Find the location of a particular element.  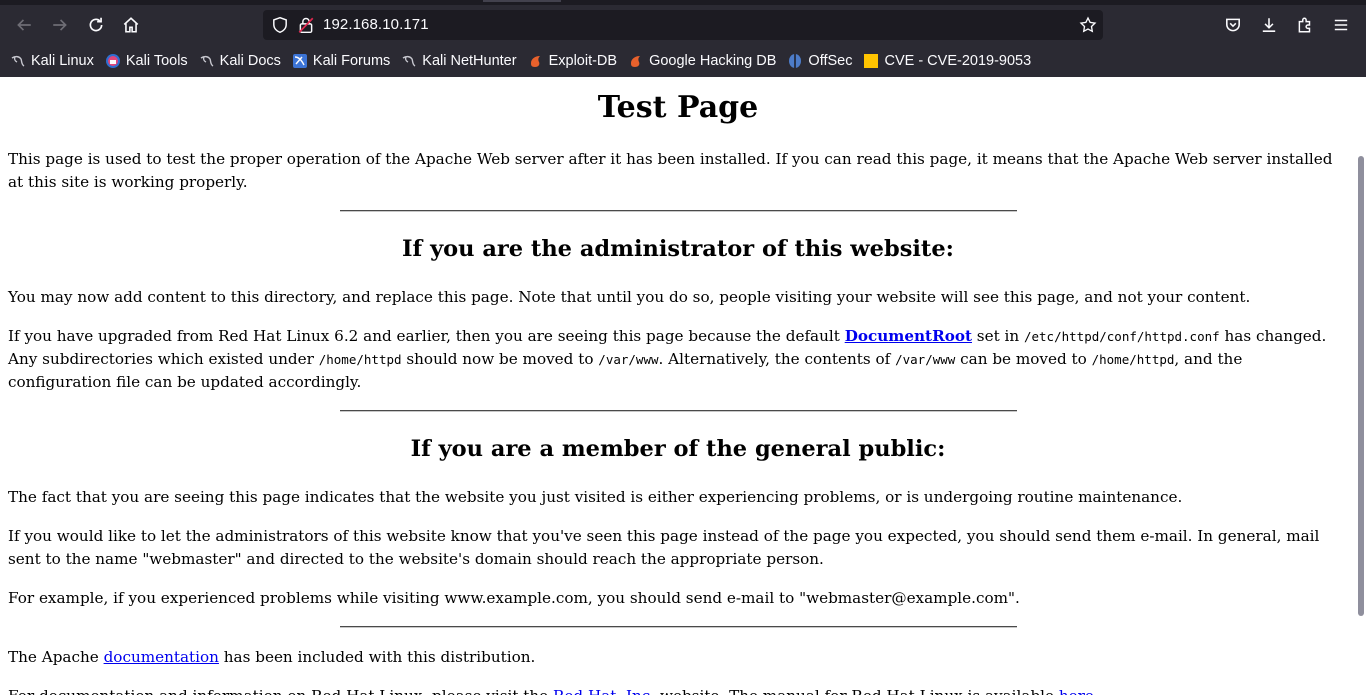

reload-button is located at coordinates (96, 25).